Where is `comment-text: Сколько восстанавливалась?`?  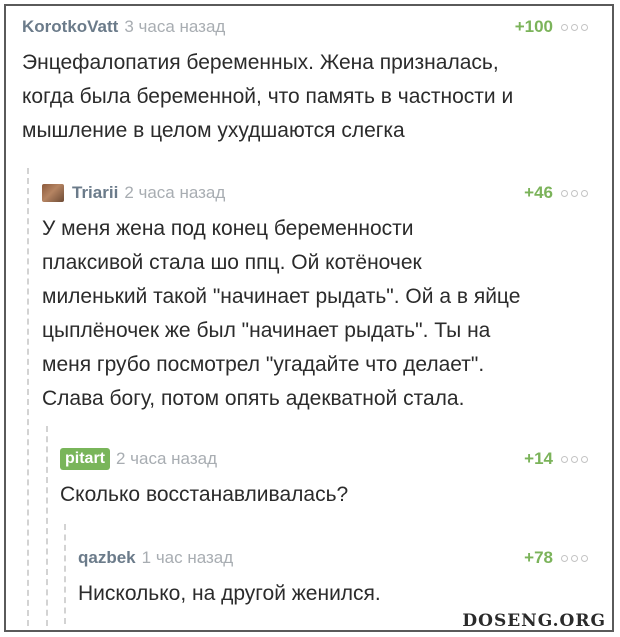
comment-text: Сколько восстанавливалась? is located at coordinates (204, 494).